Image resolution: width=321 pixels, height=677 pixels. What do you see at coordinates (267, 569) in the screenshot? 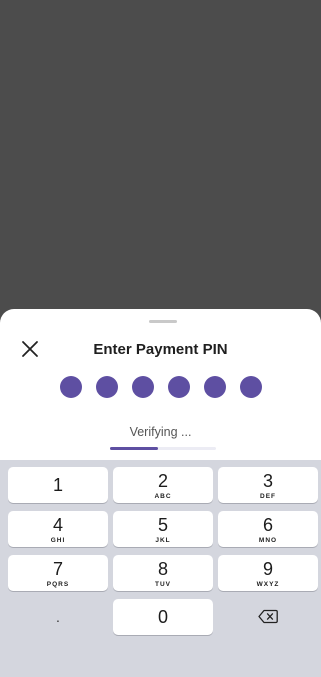
I see `key-digit: 9` at bounding box center [267, 569].